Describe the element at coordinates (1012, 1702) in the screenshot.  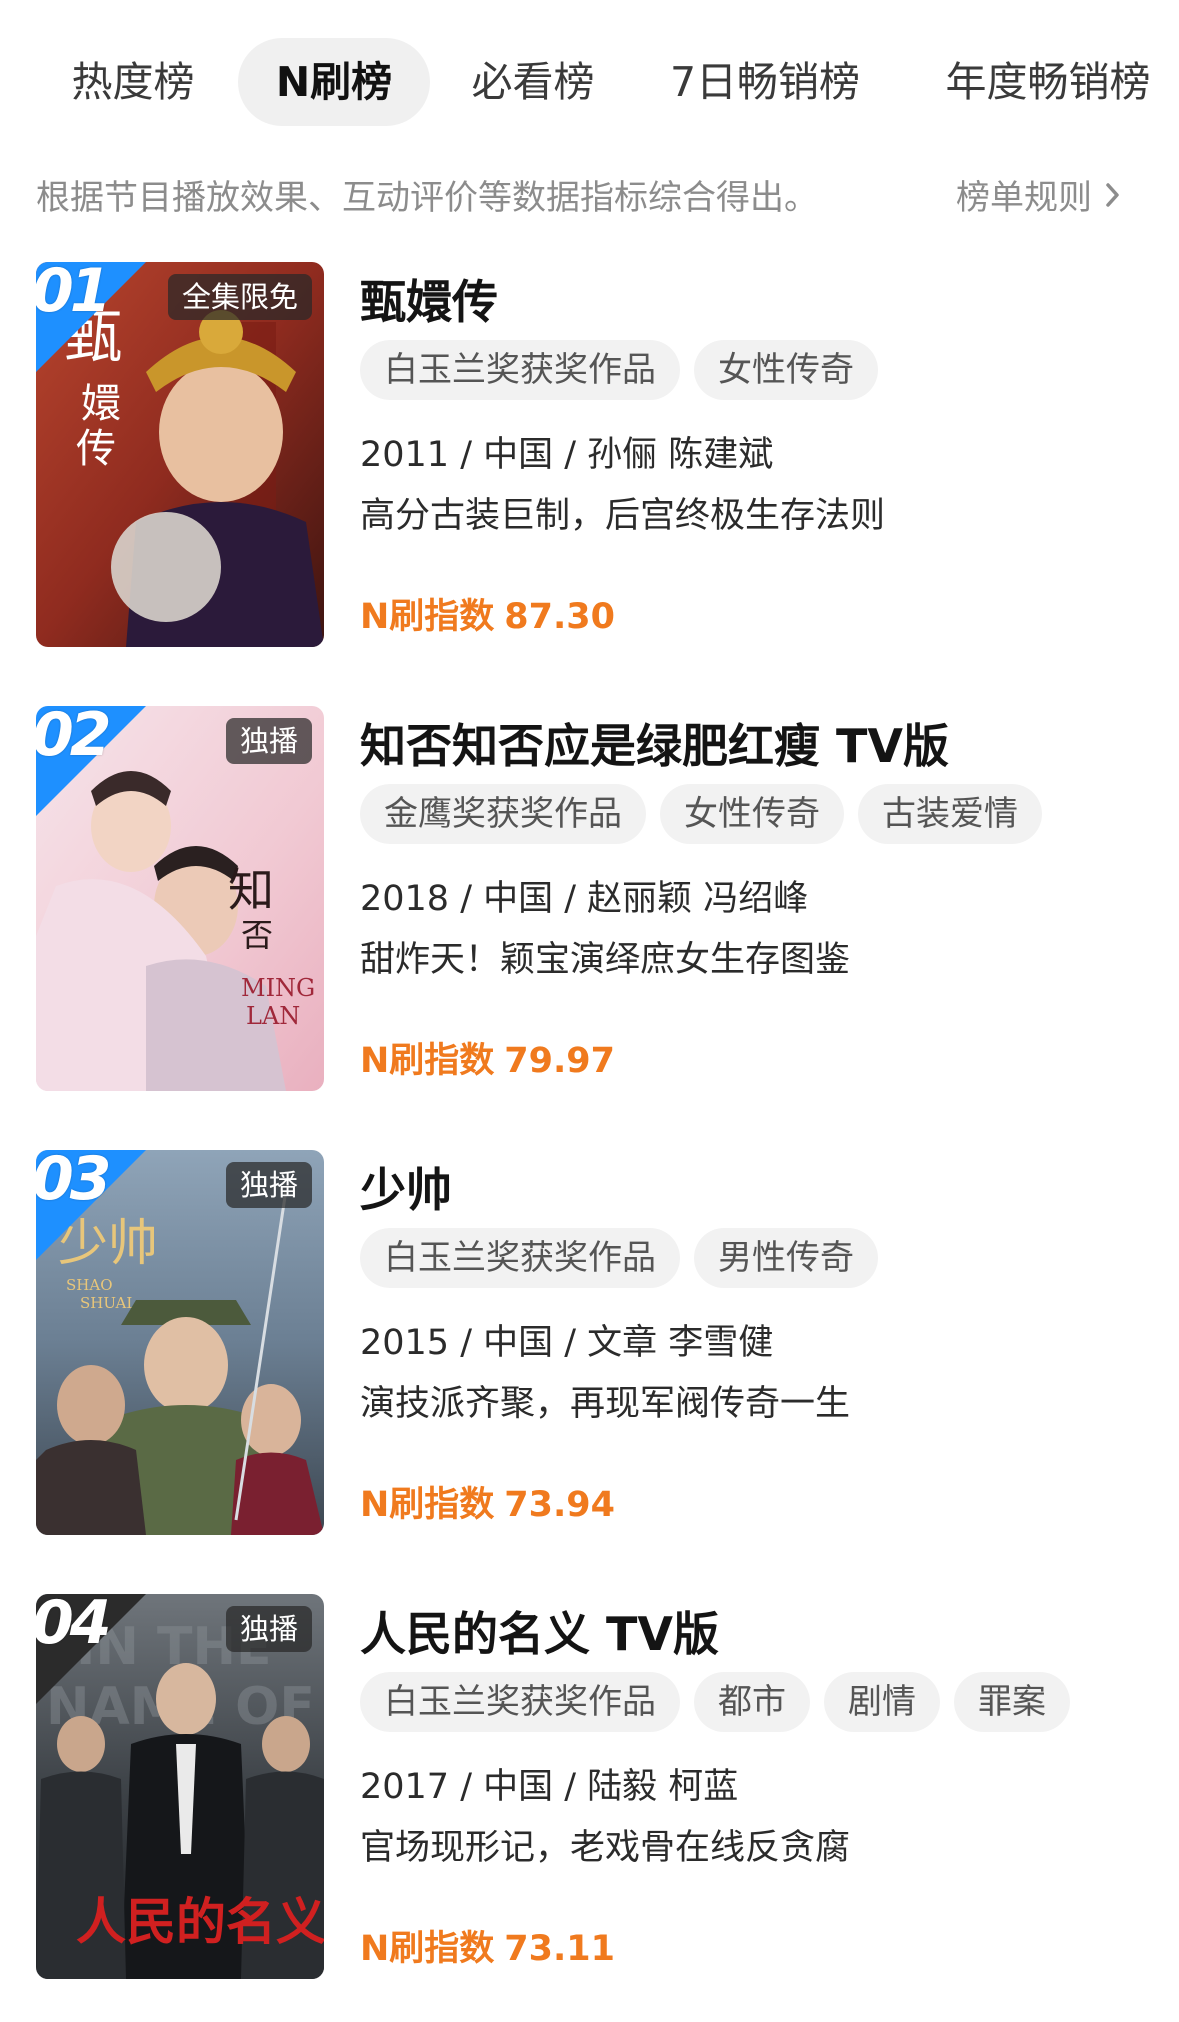
I see `tag: 罪案` at that location.